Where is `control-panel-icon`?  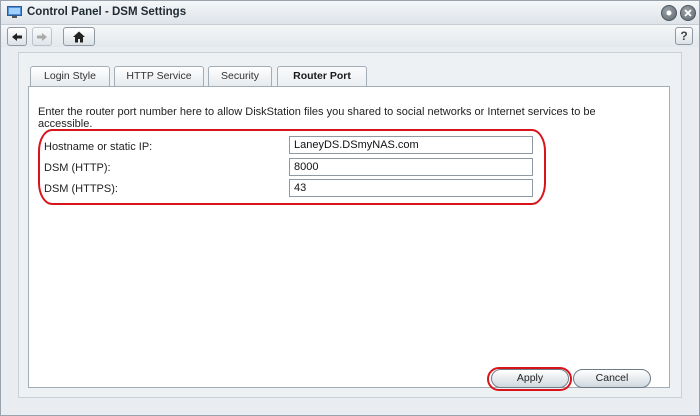 control-panel-icon is located at coordinates (14, 12).